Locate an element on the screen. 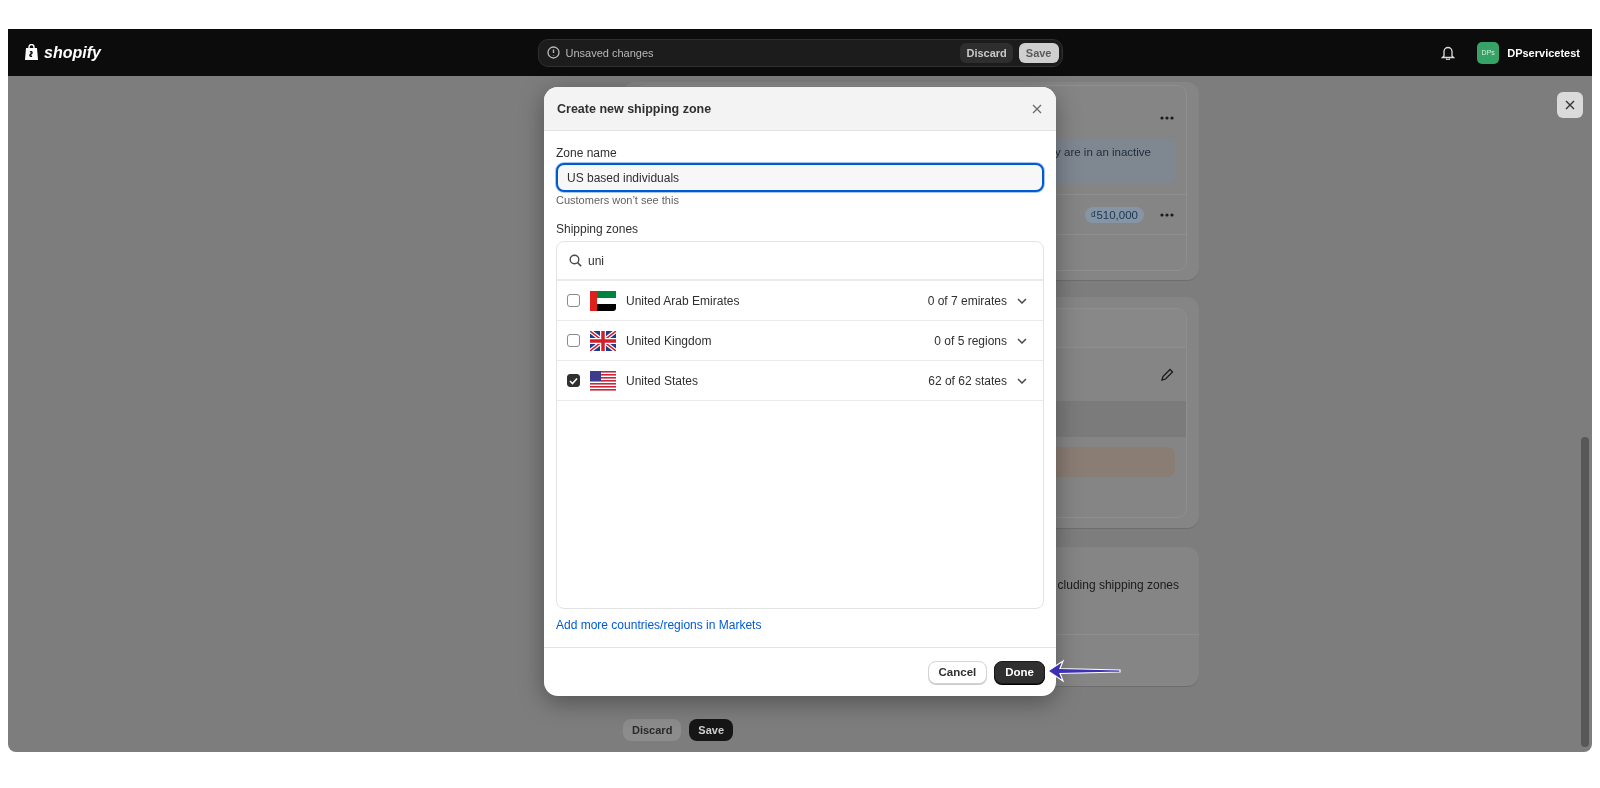 The height and width of the screenshot is (788, 1600). markets-link: Add more countries/regions in Markets is located at coordinates (659, 625).